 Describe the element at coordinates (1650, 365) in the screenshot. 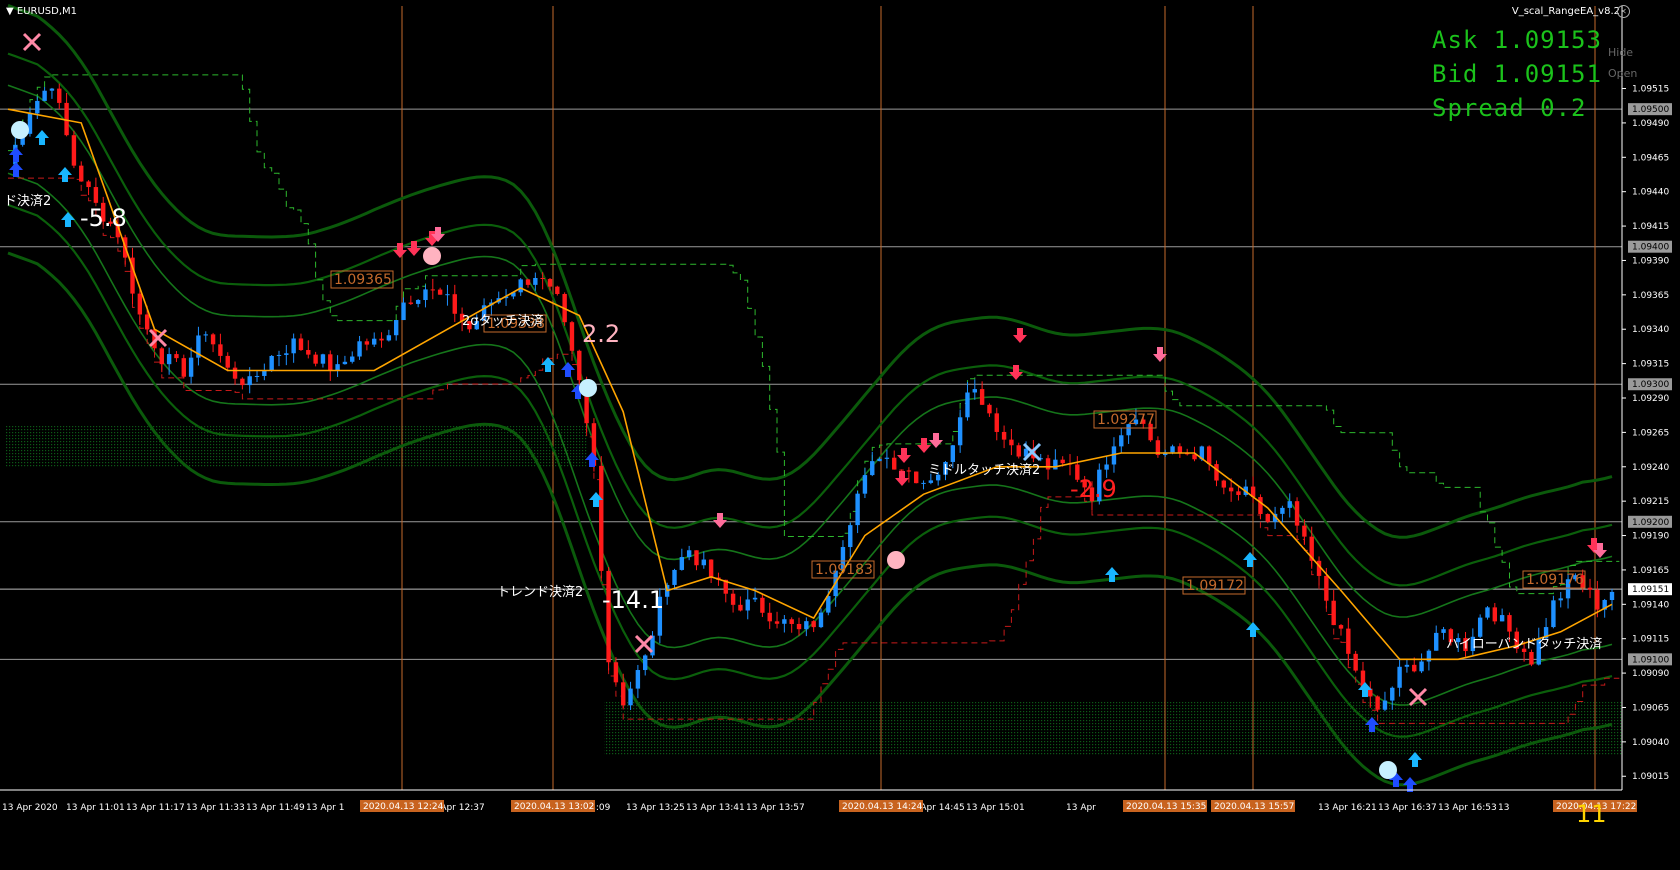

I see `y-tick-label: 1.09315` at that location.